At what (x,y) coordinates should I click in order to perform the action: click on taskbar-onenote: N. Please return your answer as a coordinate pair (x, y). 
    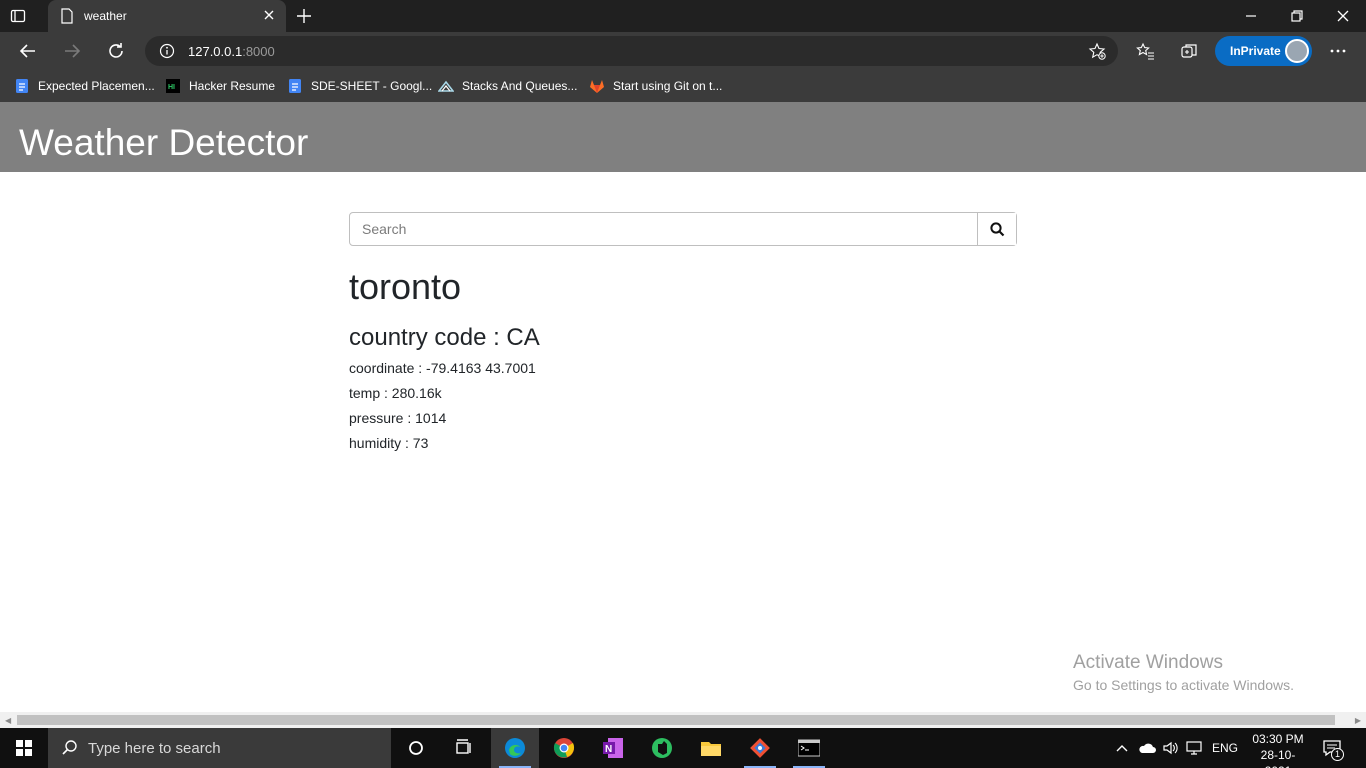
    Looking at the image, I should click on (613, 748).